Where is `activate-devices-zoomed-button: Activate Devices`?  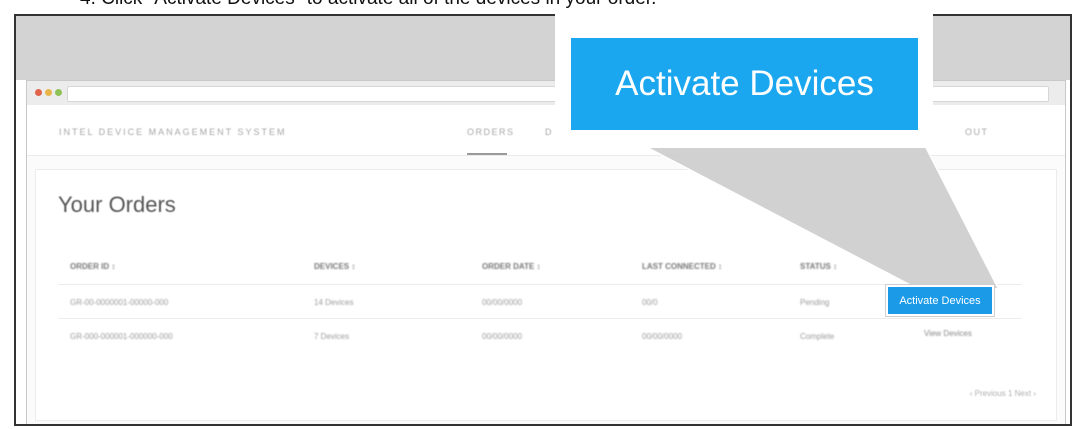
activate-devices-zoomed-button: Activate Devices is located at coordinates (744, 84).